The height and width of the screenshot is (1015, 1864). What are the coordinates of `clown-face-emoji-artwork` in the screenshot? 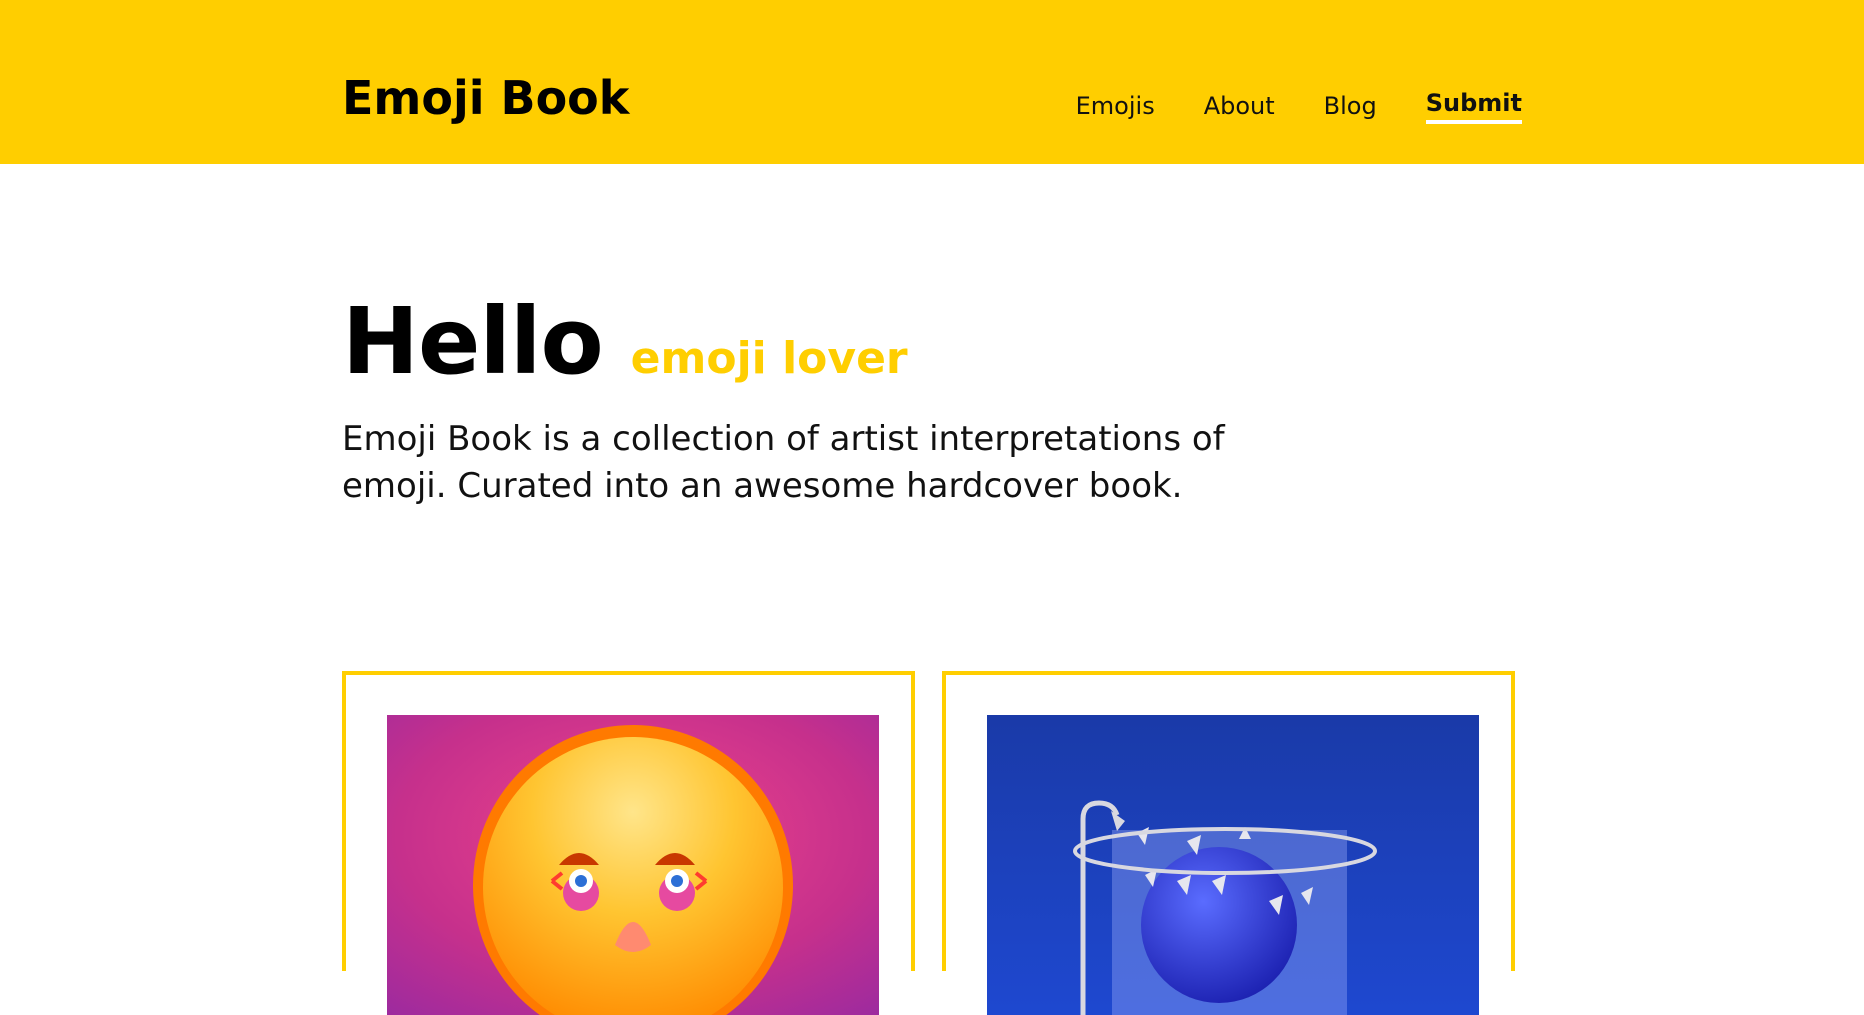 It's located at (633, 865).